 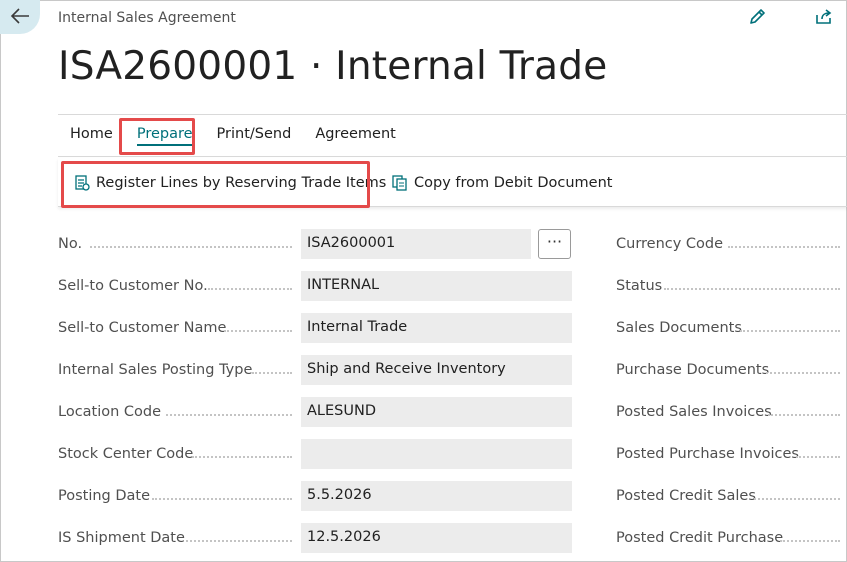 What do you see at coordinates (436, 496) in the screenshot?
I see `field-posting-date: 5.5.2026` at bounding box center [436, 496].